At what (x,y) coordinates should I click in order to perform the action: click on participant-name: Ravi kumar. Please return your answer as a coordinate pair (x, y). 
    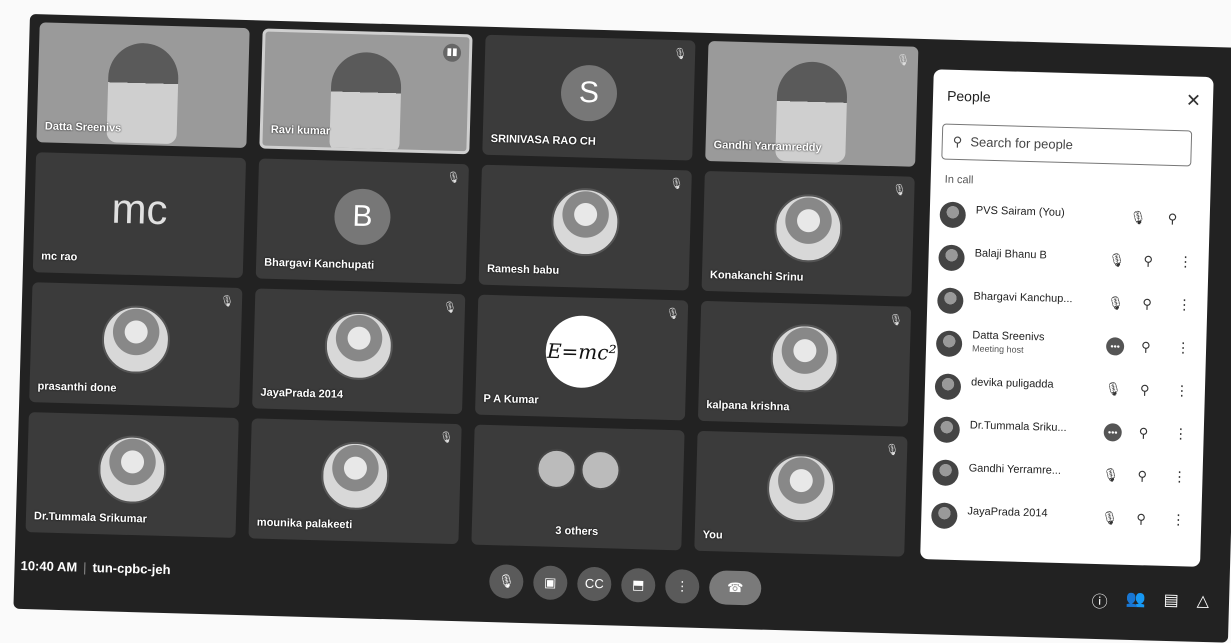
    Looking at the image, I should click on (300, 130).